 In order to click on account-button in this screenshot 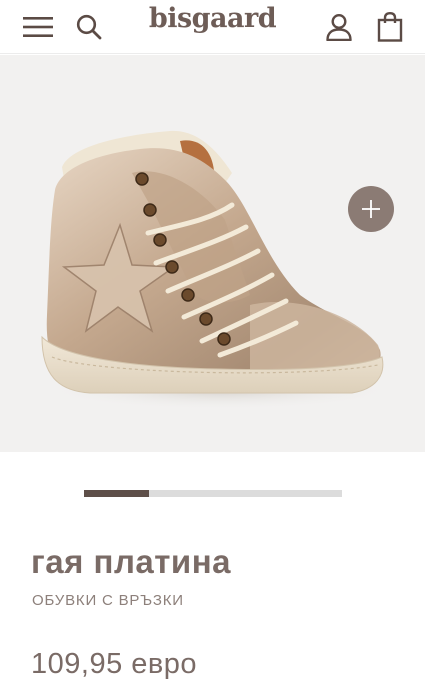, I will do `click(339, 27)`.